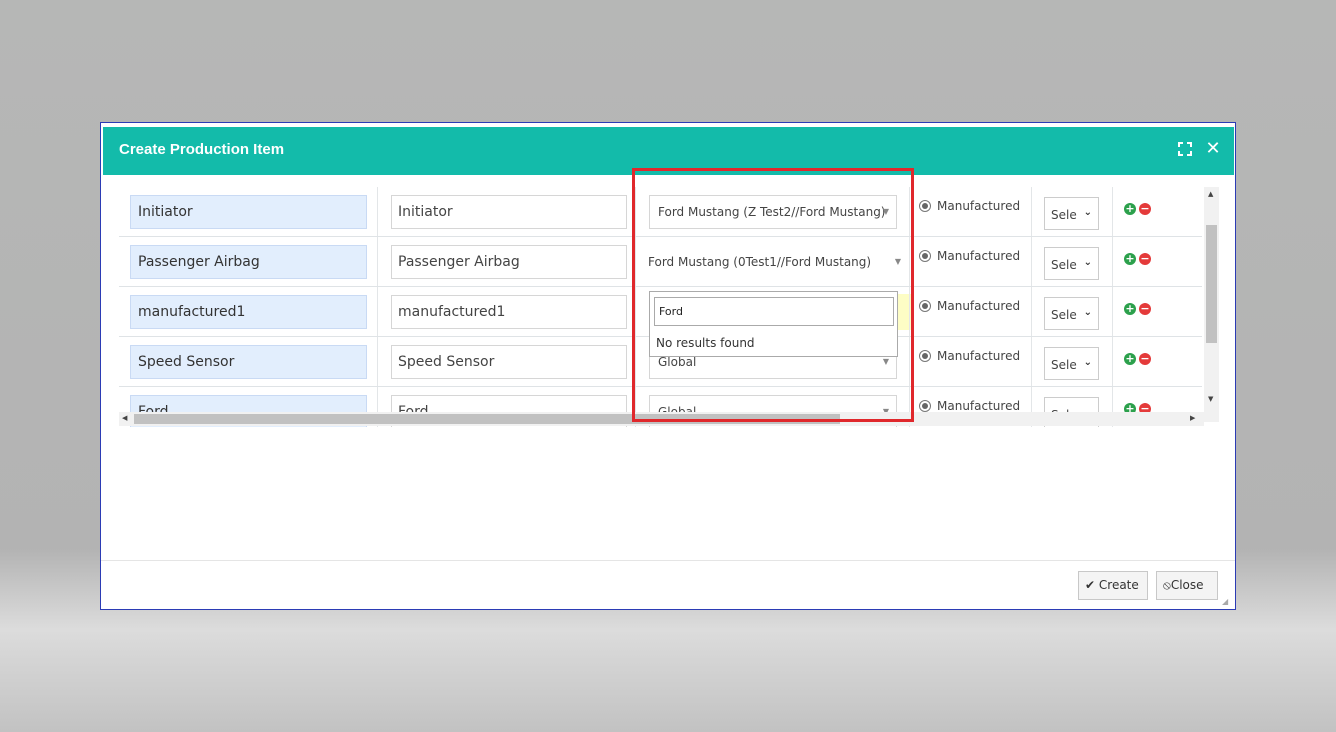 This screenshot has width=1336, height=732. Describe the element at coordinates (509, 262) in the screenshot. I see `item-description-input: Passenger Airbag` at that location.